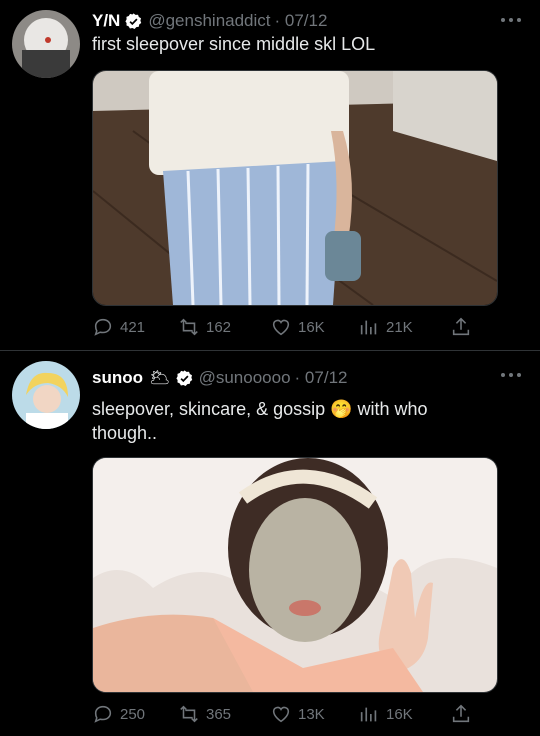  I want to click on tweet-actions: 250 365 13K 16K, so click(287, 715).